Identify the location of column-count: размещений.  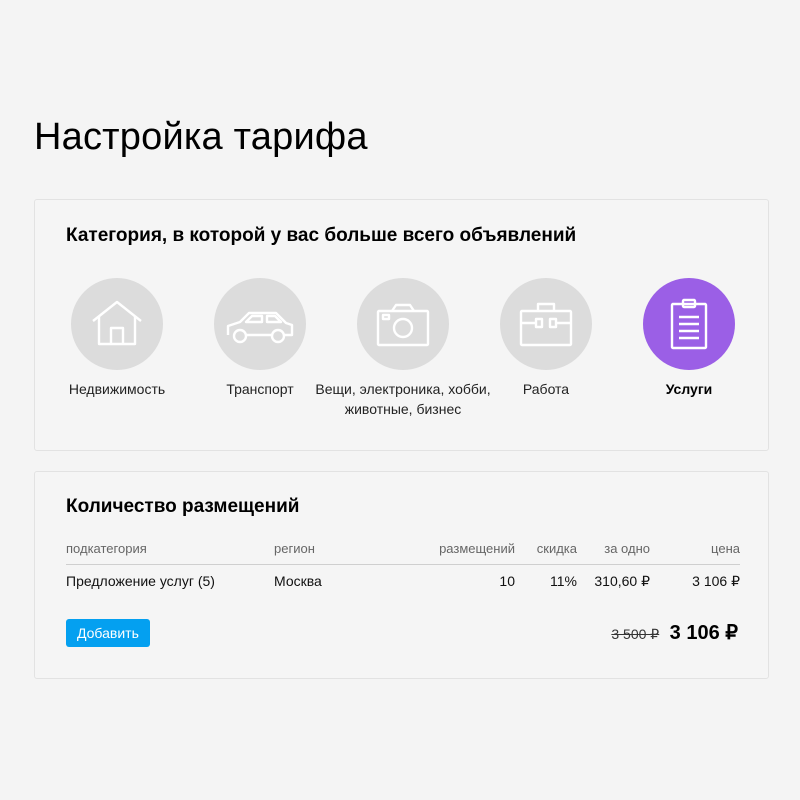
(477, 548).